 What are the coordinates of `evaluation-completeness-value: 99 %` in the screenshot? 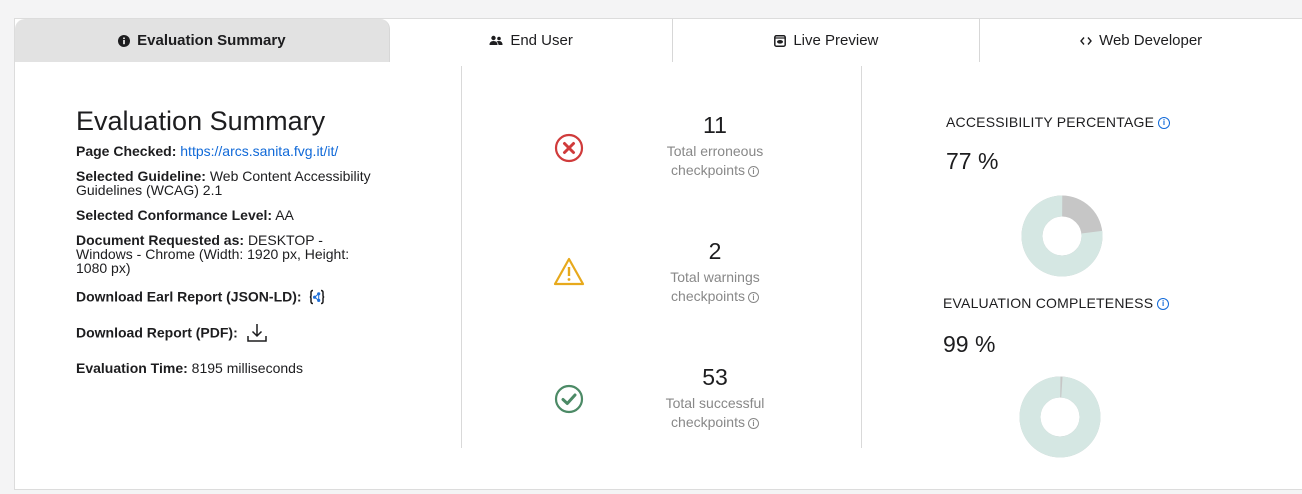 It's located at (969, 344).